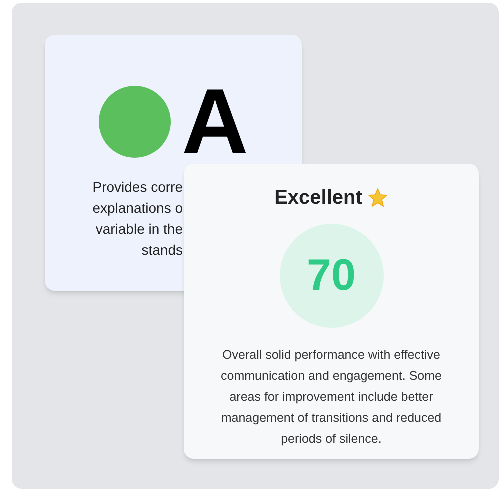 The width and height of the screenshot is (499, 489). Describe the element at coordinates (139, 229) in the screenshot. I see `description-line: variable in the` at that location.